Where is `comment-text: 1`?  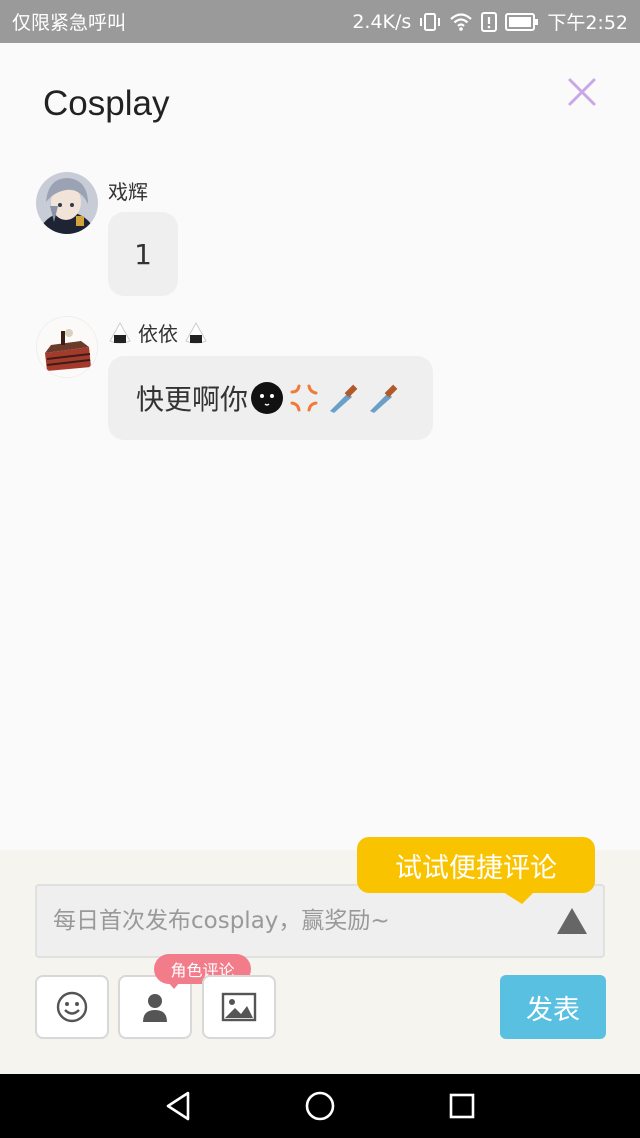 comment-text: 1 is located at coordinates (143, 254).